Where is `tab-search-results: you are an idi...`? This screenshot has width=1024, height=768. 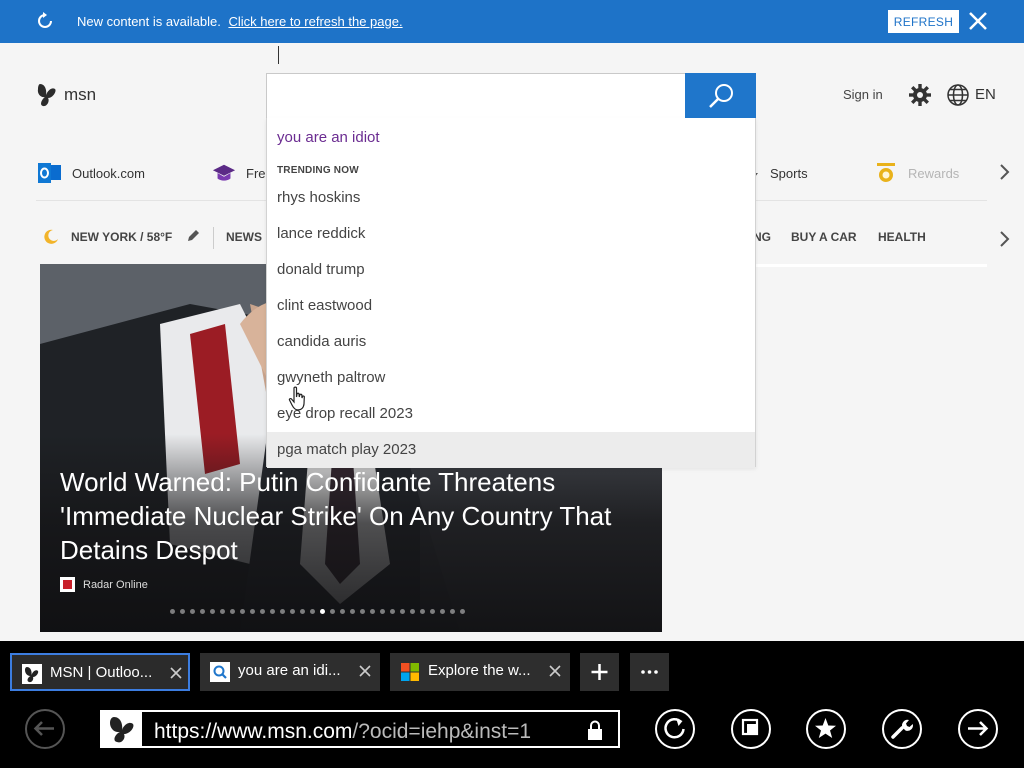 tab-search-results: you are an idi... is located at coordinates (290, 672).